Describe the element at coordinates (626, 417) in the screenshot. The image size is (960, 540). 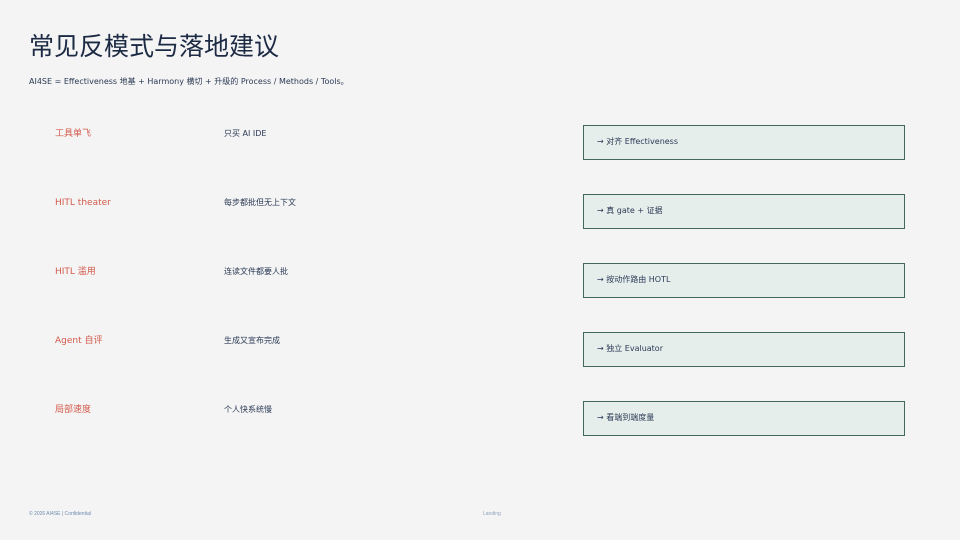
I see `recommendation-text: → 看端到端度量` at that location.